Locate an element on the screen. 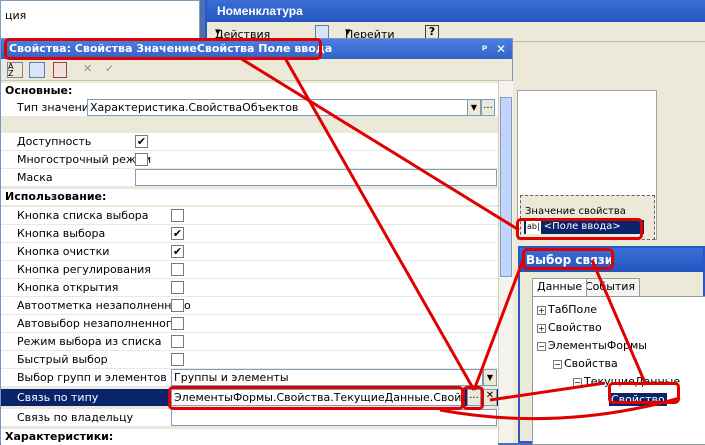 This screenshot has width=705, height=445. link-type-label: Связь по типу is located at coordinates (58, 397).